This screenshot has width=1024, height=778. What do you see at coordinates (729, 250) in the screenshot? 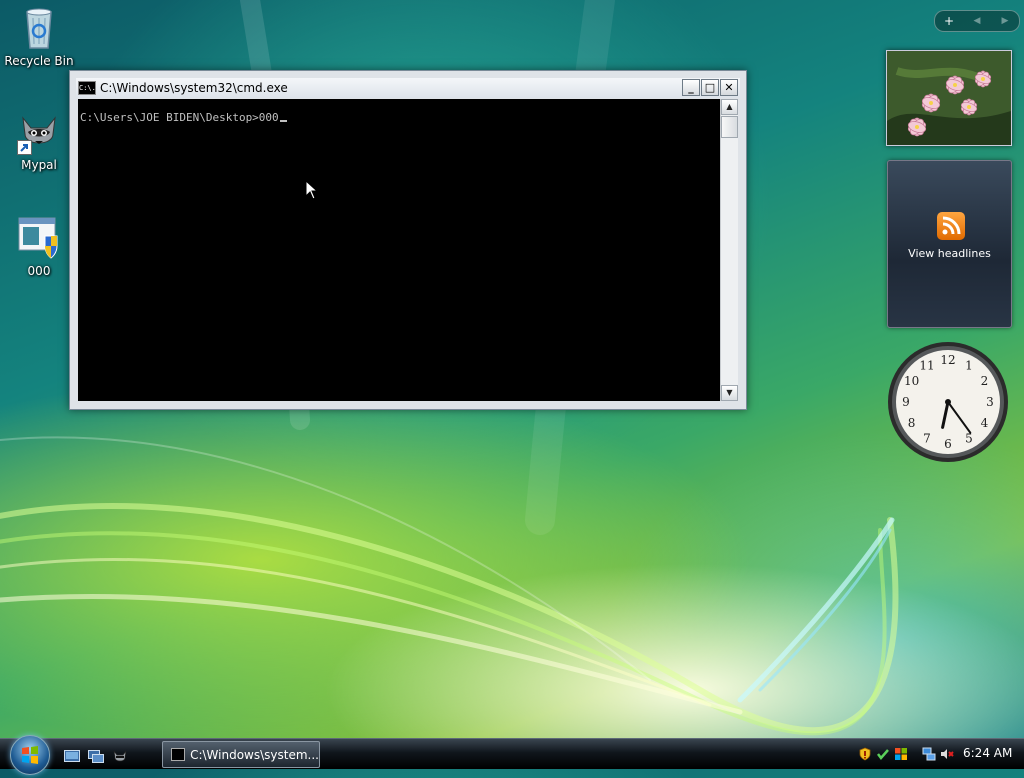
I see `vertical-scrollbar: ▲ ▼` at bounding box center [729, 250].